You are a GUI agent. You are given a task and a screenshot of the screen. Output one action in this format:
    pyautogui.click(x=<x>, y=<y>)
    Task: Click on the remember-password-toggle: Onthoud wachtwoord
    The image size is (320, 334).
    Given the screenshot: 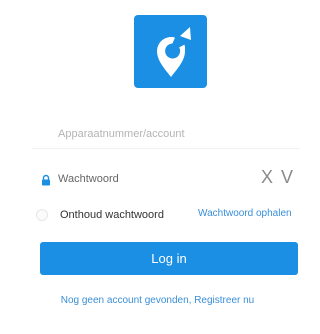 What is the action you would take?
    pyautogui.click(x=100, y=215)
    